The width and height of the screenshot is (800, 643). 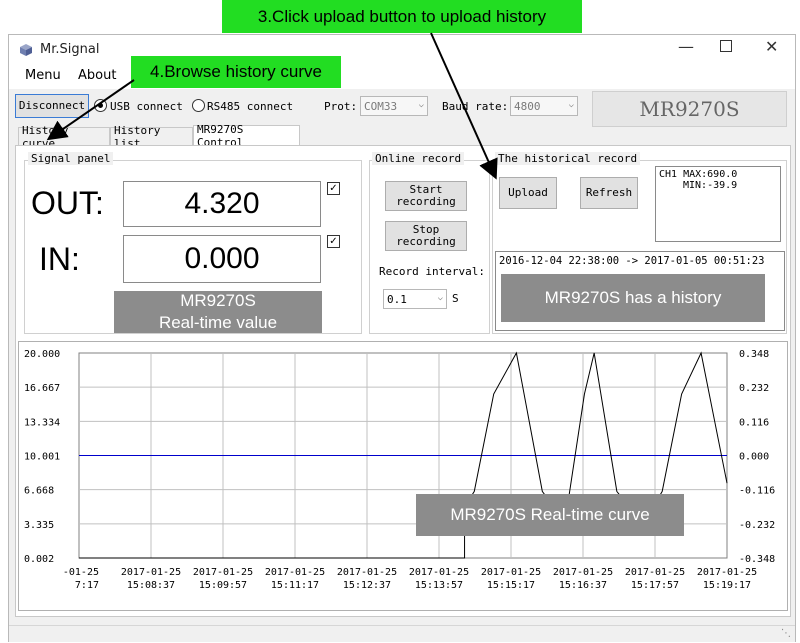 What do you see at coordinates (222, 204) in the screenshot?
I see `out-value-display: 4.320` at bounding box center [222, 204].